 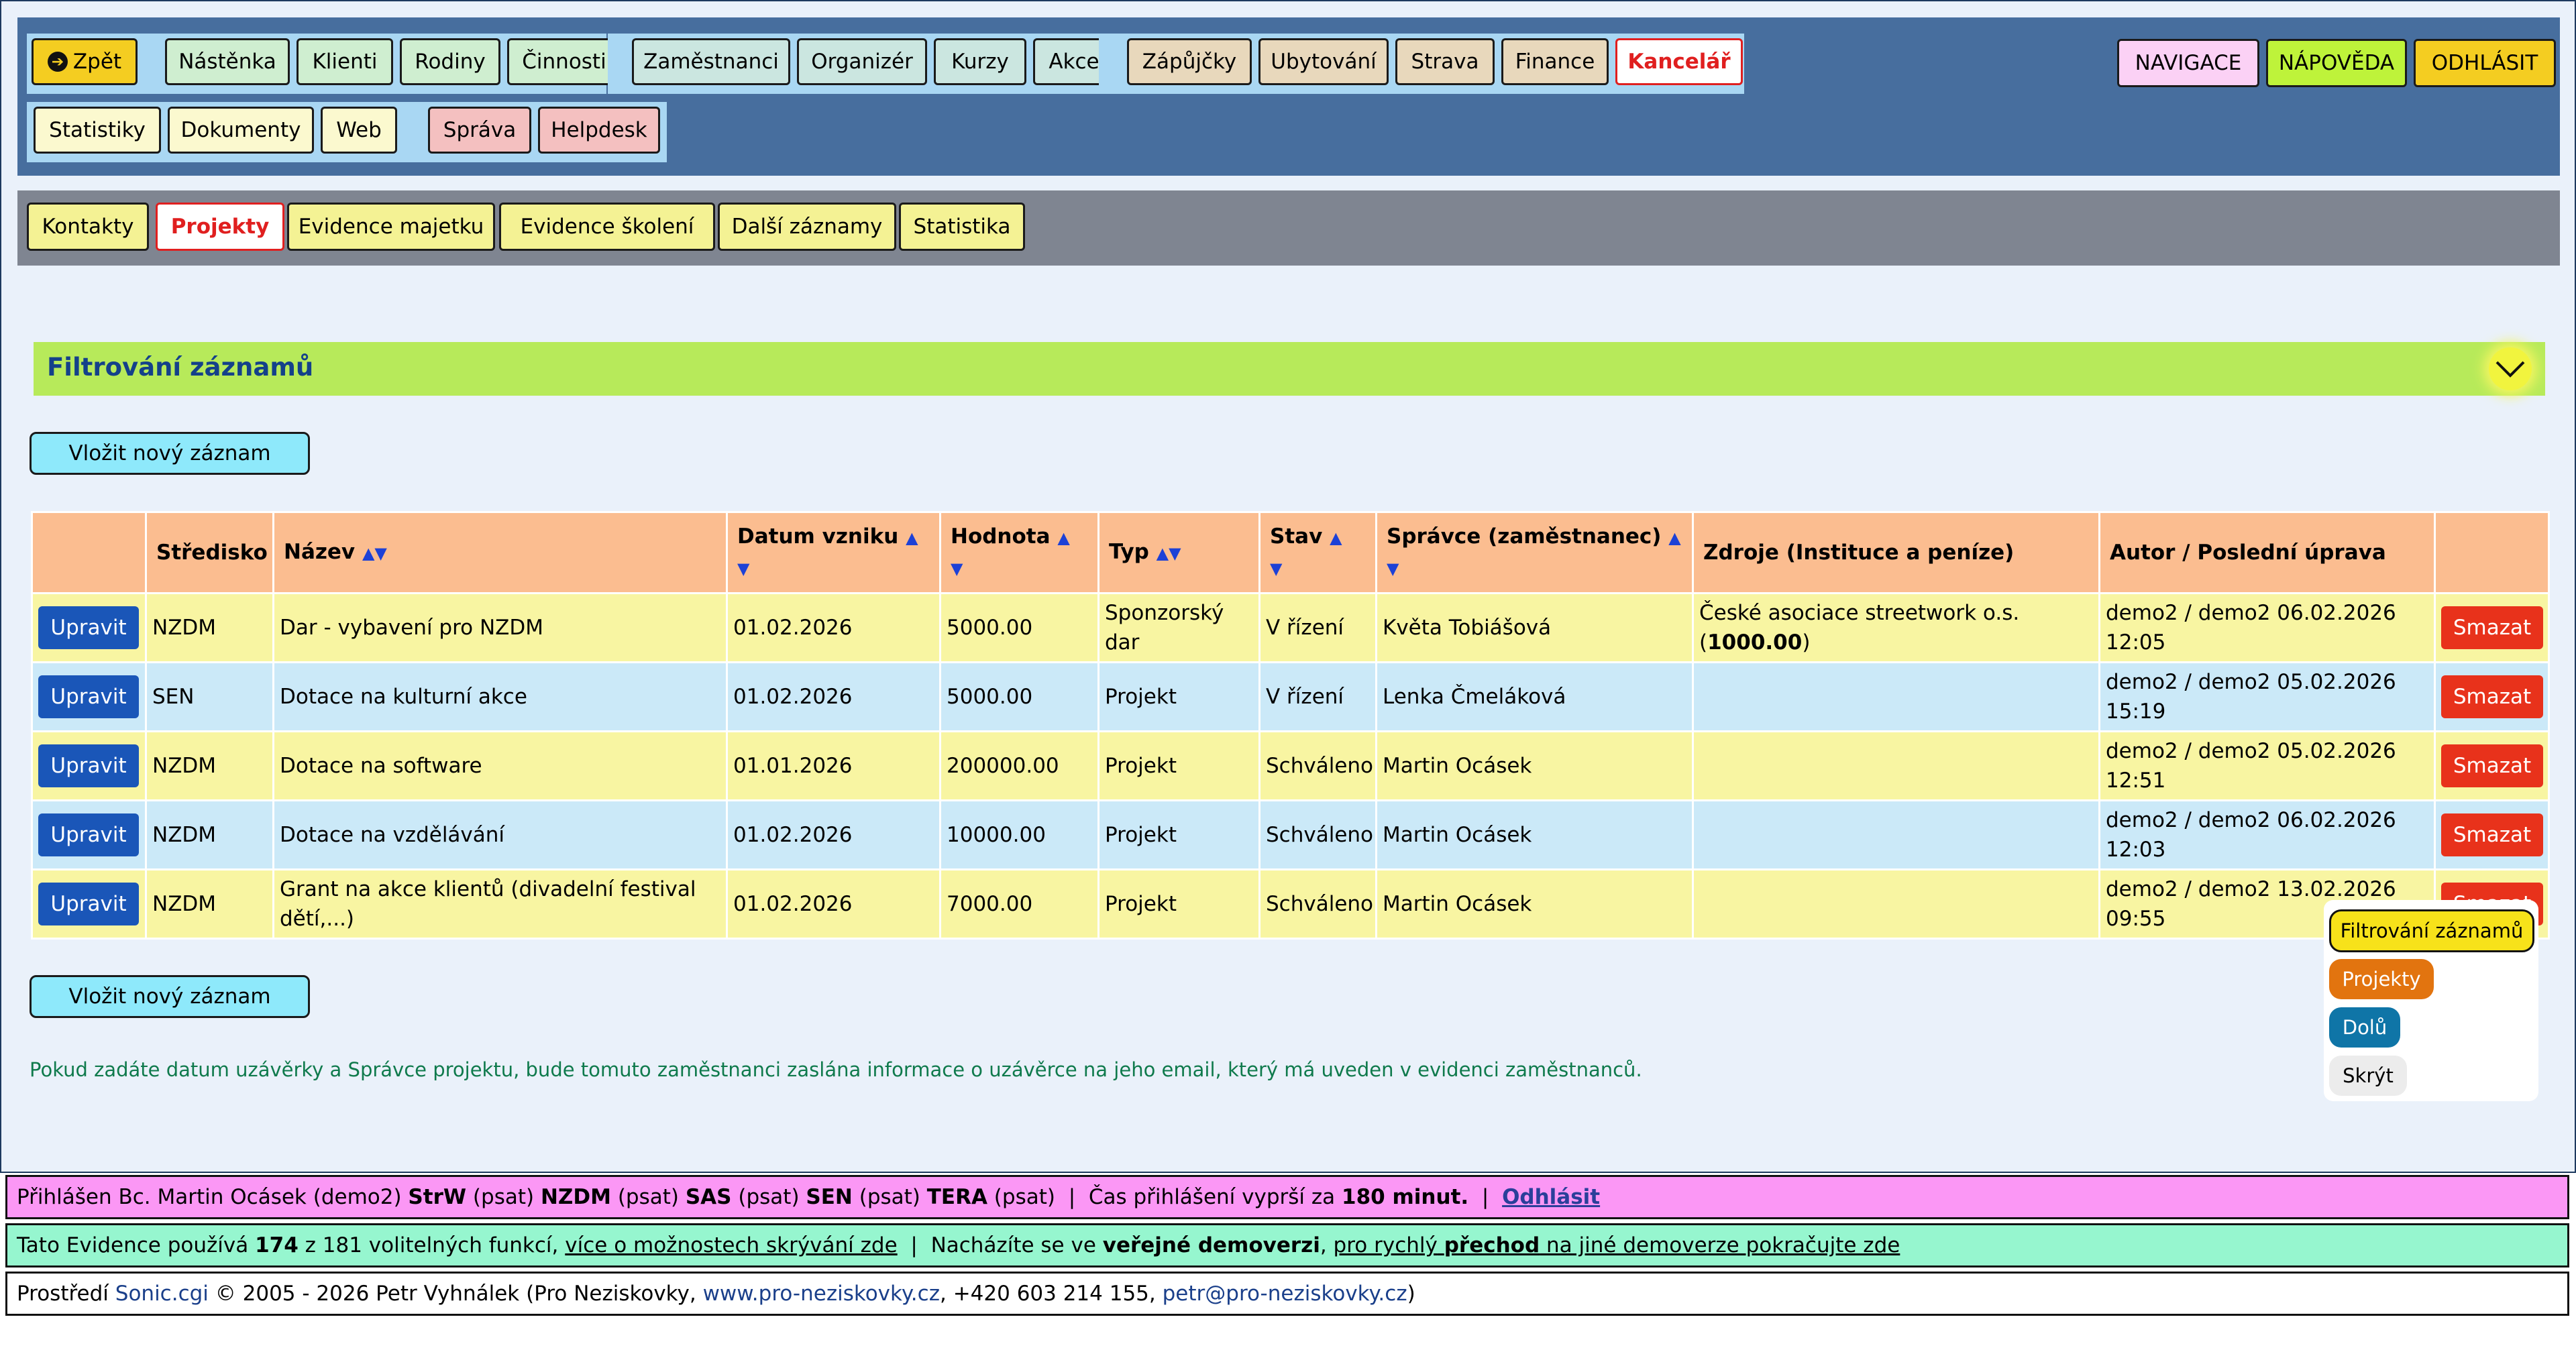 I want to click on cell-stredisko: NZDM, so click(x=209, y=627).